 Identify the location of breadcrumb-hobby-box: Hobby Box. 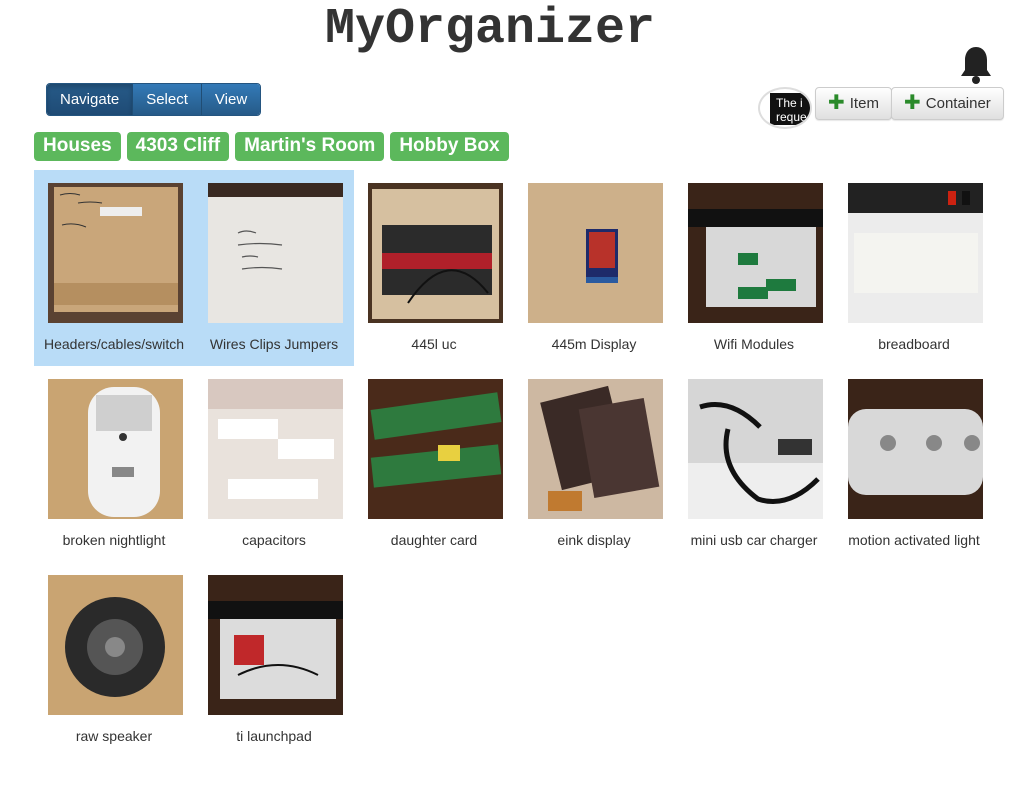
(449, 146).